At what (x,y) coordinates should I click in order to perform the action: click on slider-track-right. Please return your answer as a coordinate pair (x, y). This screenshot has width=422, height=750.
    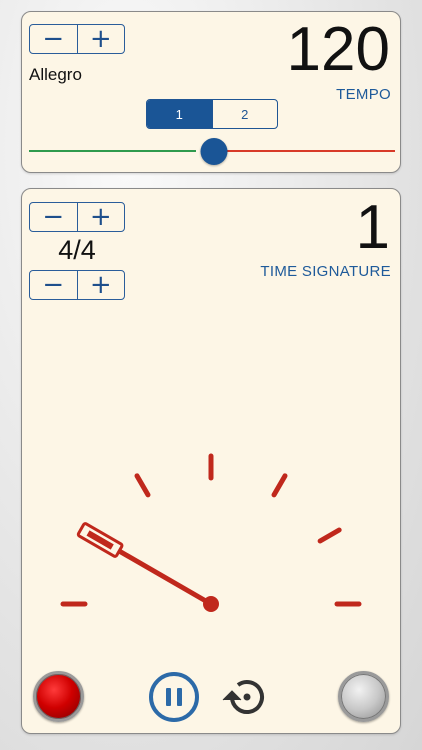
    Looking at the image, I should click on (307, 151).